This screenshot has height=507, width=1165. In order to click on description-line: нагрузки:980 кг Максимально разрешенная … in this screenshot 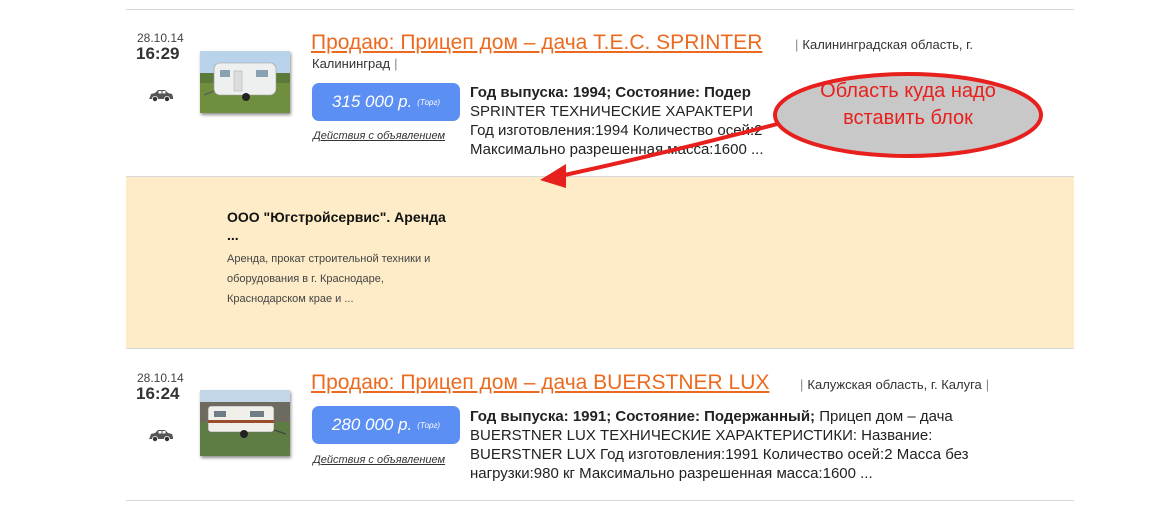, I will do `click(671, 473)`.